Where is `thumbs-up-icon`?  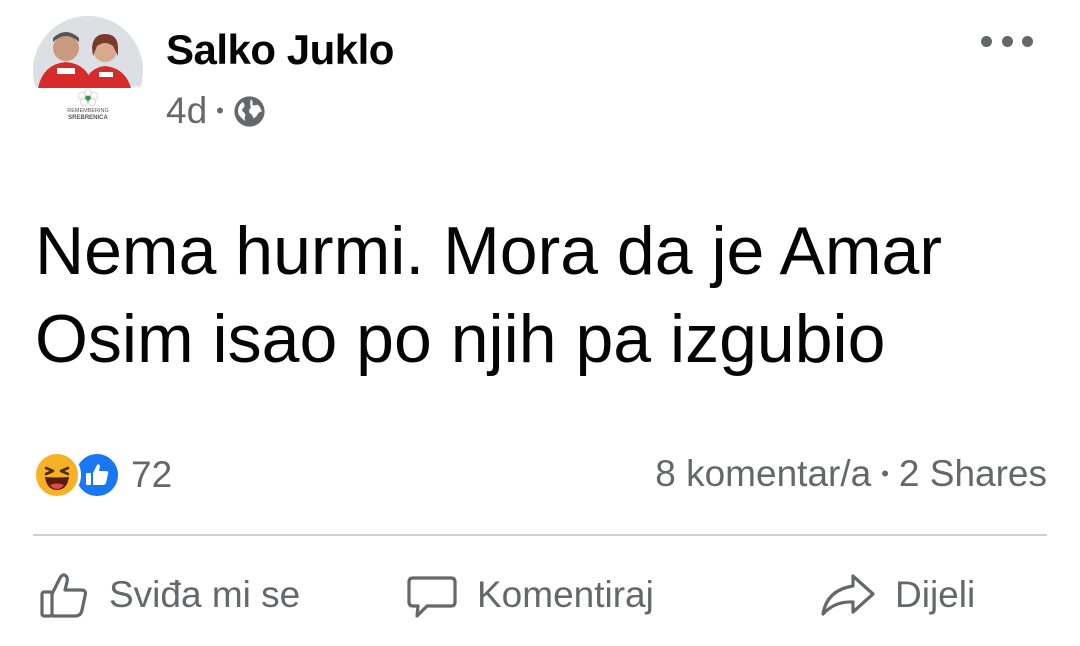
thumbs-up-icon is located at coordinates (64, 595).